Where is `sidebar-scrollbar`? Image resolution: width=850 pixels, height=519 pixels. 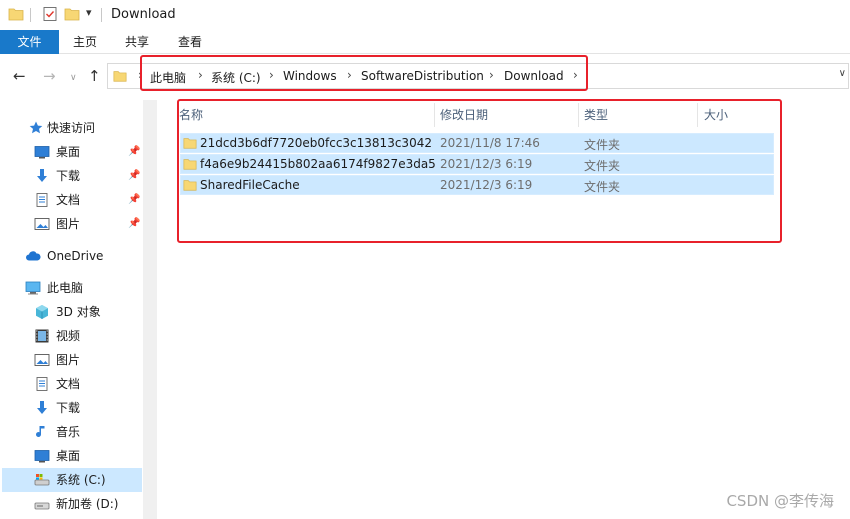 sidebar-scrollbar is located at coordinates (150, 309).